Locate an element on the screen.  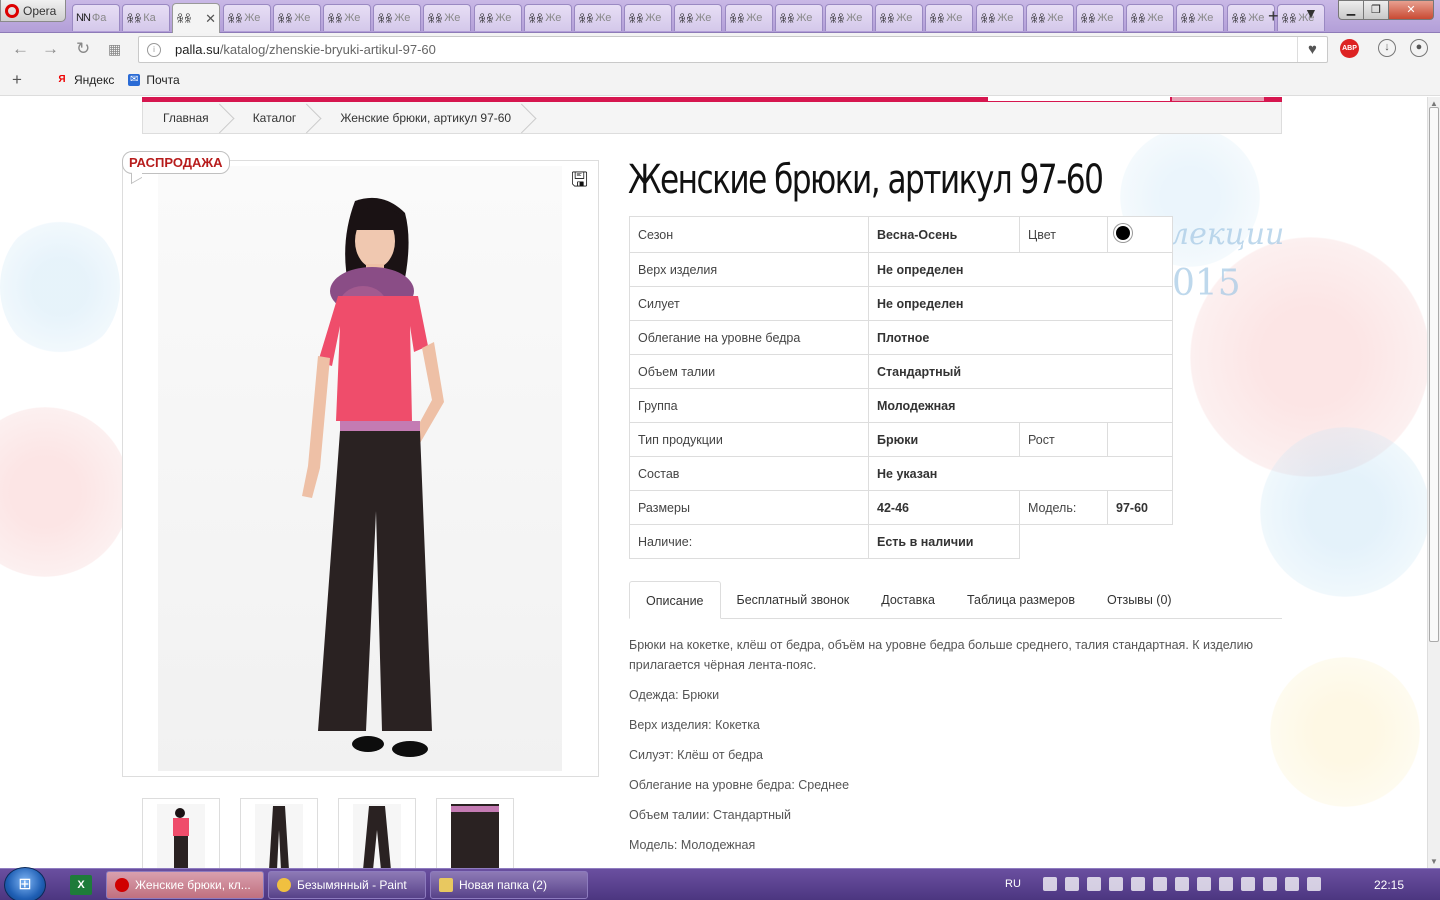
tab-title: Ка is located at coordinates (149, 18).